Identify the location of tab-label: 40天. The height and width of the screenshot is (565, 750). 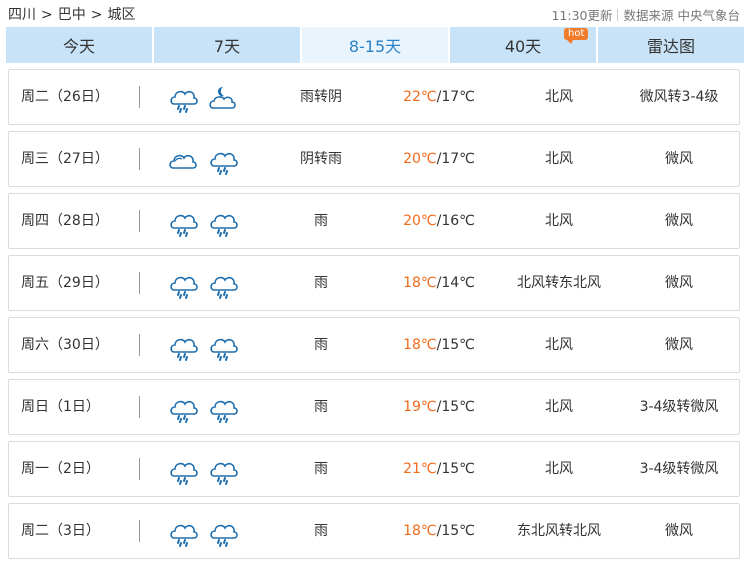
(523, 46).